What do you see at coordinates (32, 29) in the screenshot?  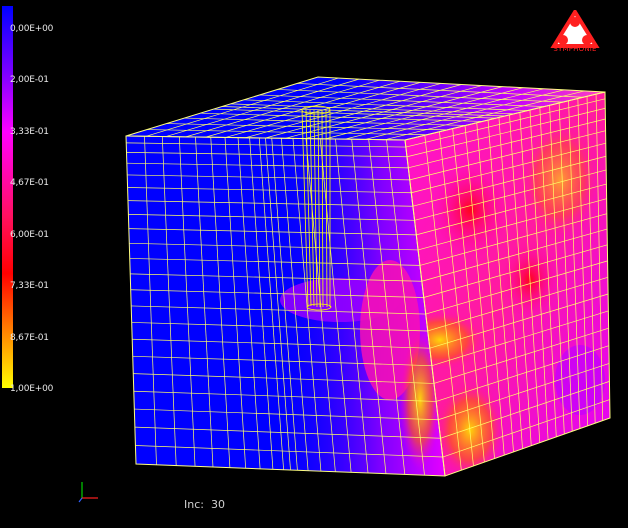 I see `legend-tick-label: 0,00E+00` at bounding box center [32, 29].